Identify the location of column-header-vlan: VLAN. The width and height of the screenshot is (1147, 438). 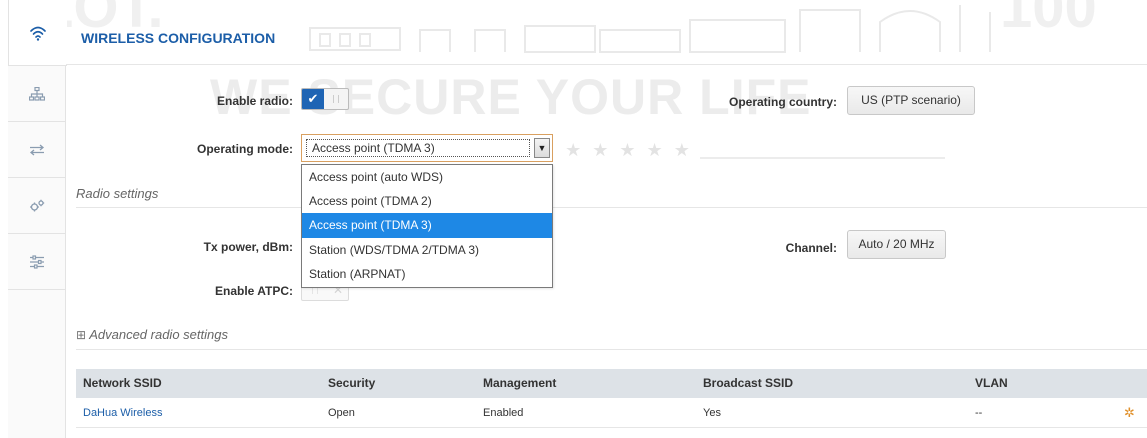
(991, 383).